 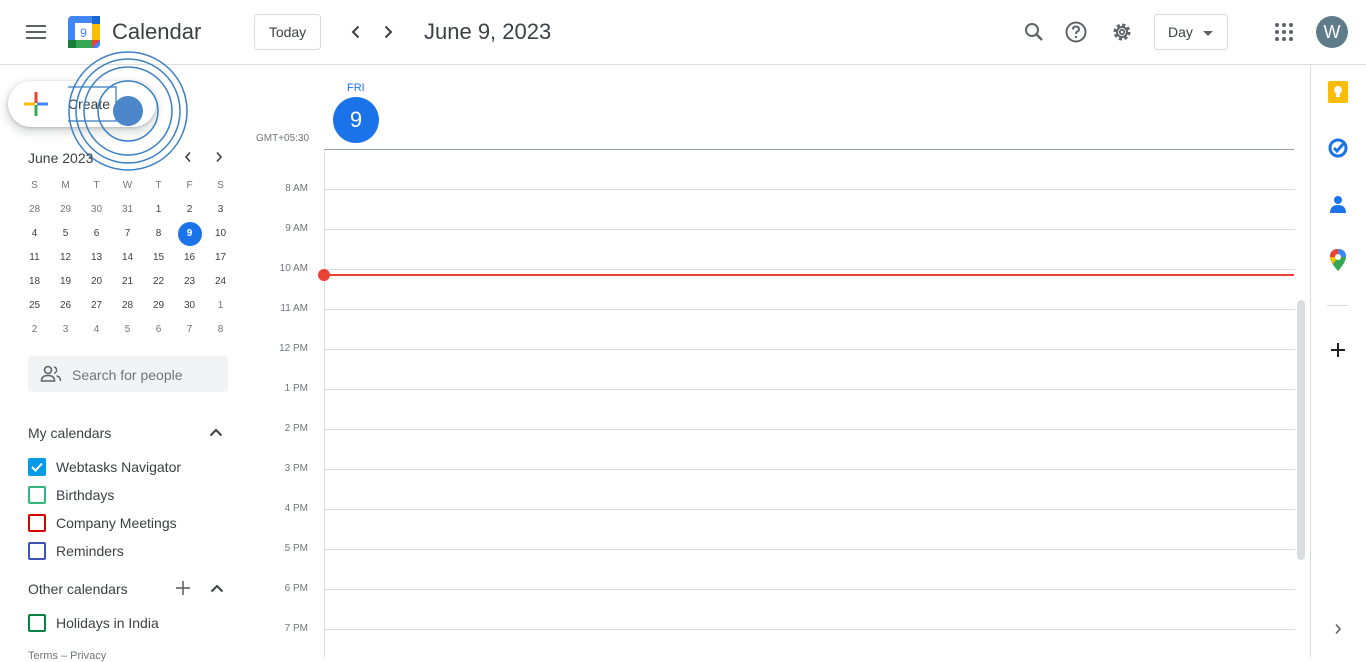 What do you see at coordinates (127, 210) in the screenshot?
I see `mini-calendar-day: 31` at bounding box center [127, 210].